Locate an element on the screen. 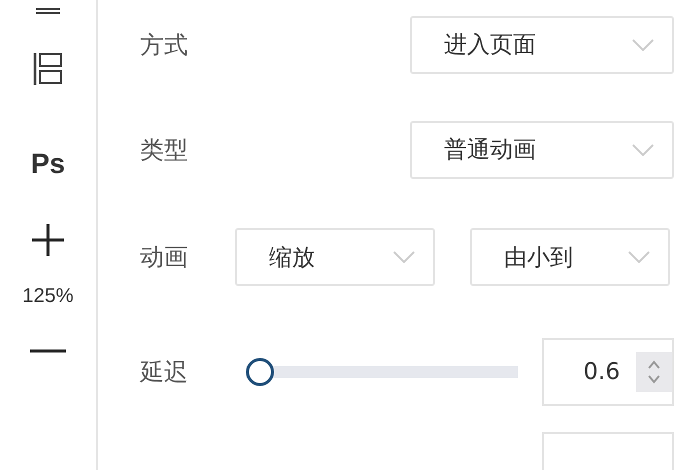  dropdown: 进入页面 is located at coordinates (542, 45).